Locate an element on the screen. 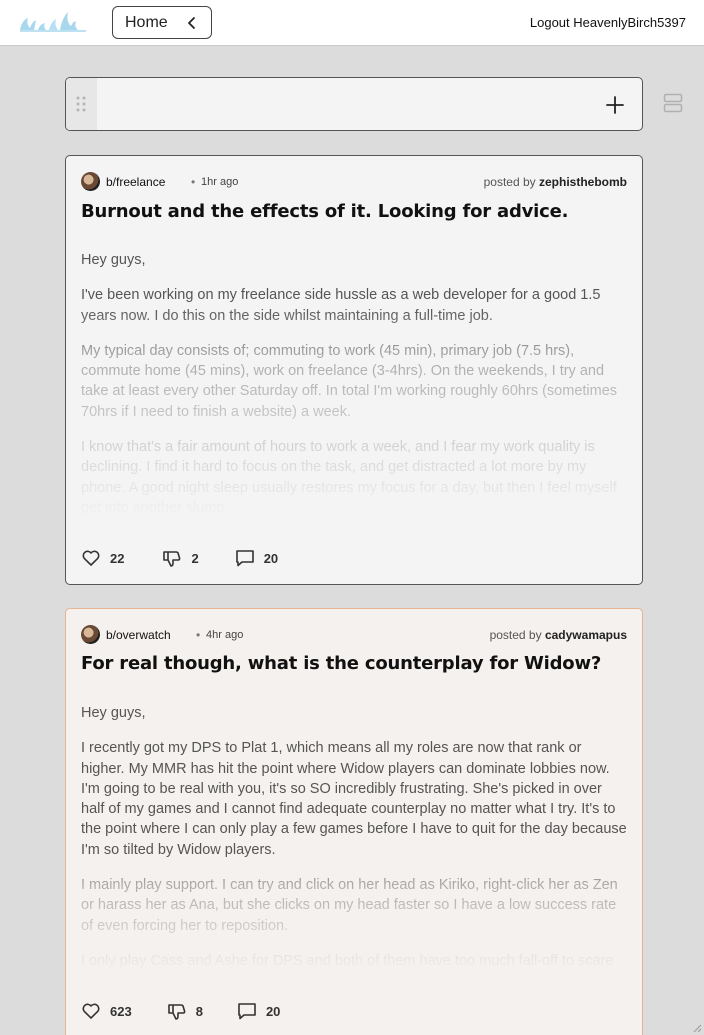  board-link: b/freelance is located at coordinates (135, 182).